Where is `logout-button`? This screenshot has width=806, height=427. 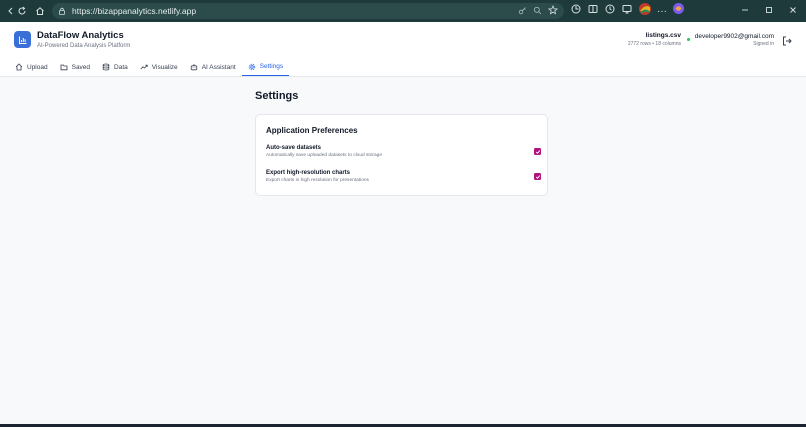 logout-button is located at coordinates (787, 40).